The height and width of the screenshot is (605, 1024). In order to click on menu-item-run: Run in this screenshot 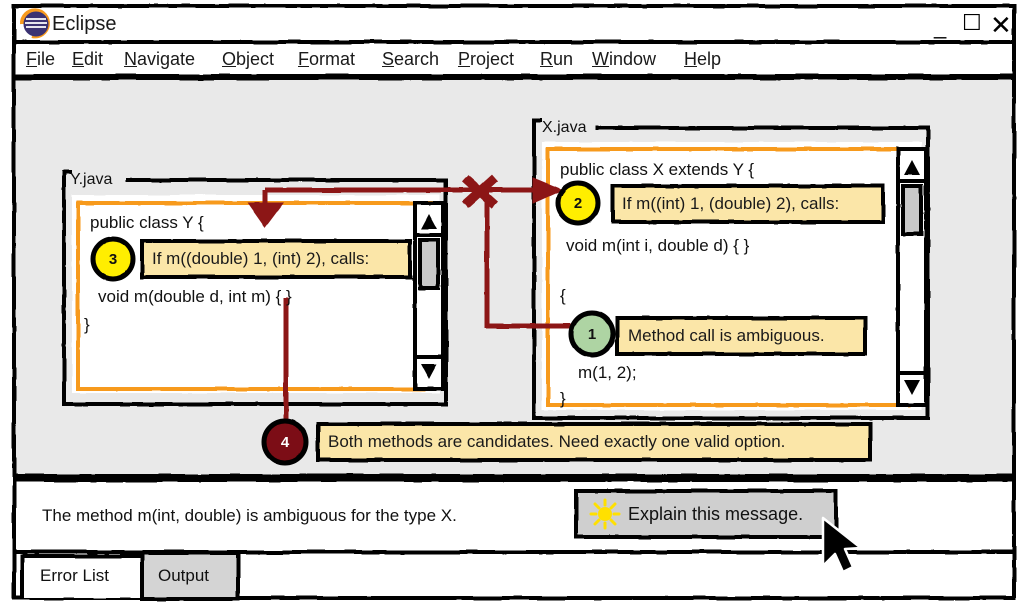, I will do `click(556, 59)`.